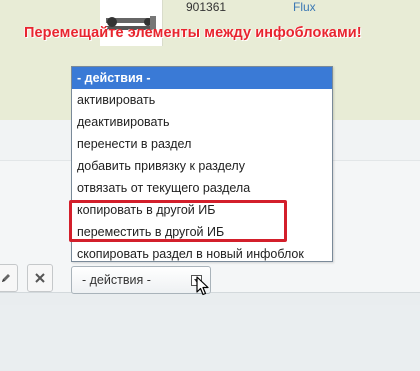 This screenshot has width=420, height=371. Describe the element at coordinates (202, 166) in the screenshot. I see `option-add-section-link: добавить привязку к разделу` at that location.